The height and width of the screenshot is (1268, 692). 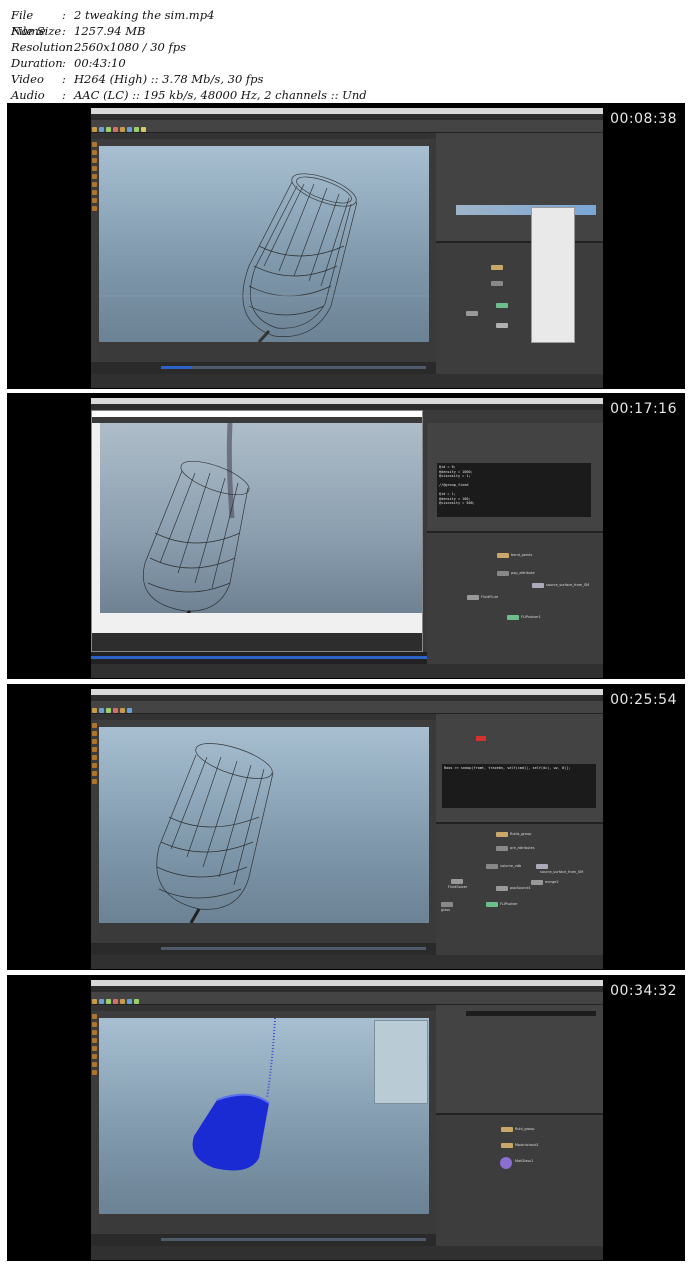 I want to click on material-node, so click(x=506, y=1163).